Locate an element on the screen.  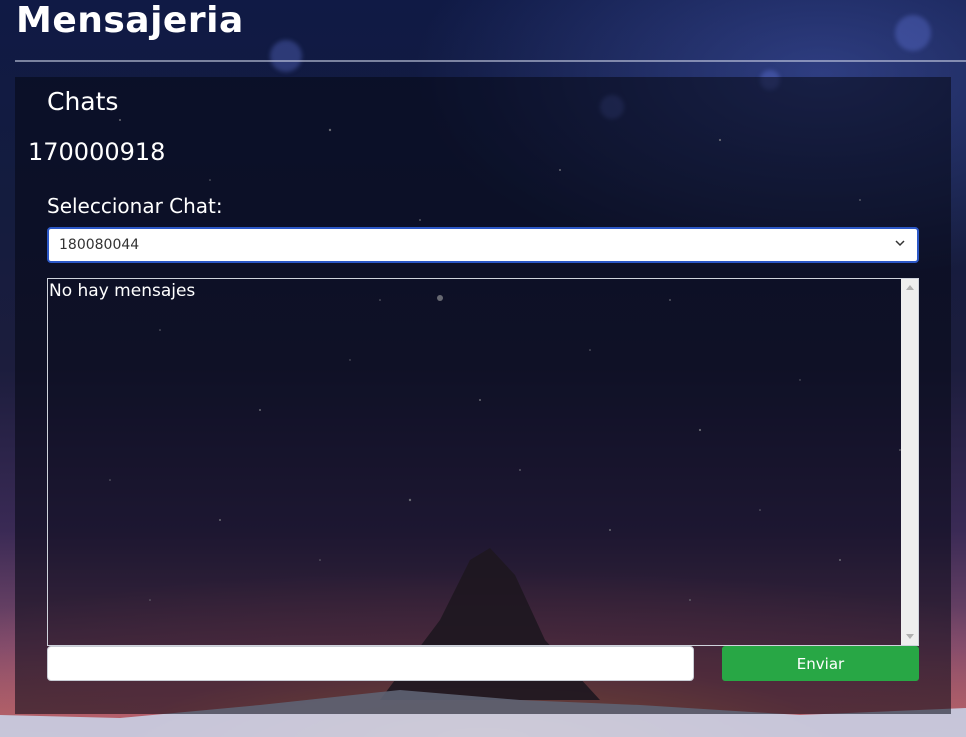
messages-scrollbar is located at coordinates (909, 462).